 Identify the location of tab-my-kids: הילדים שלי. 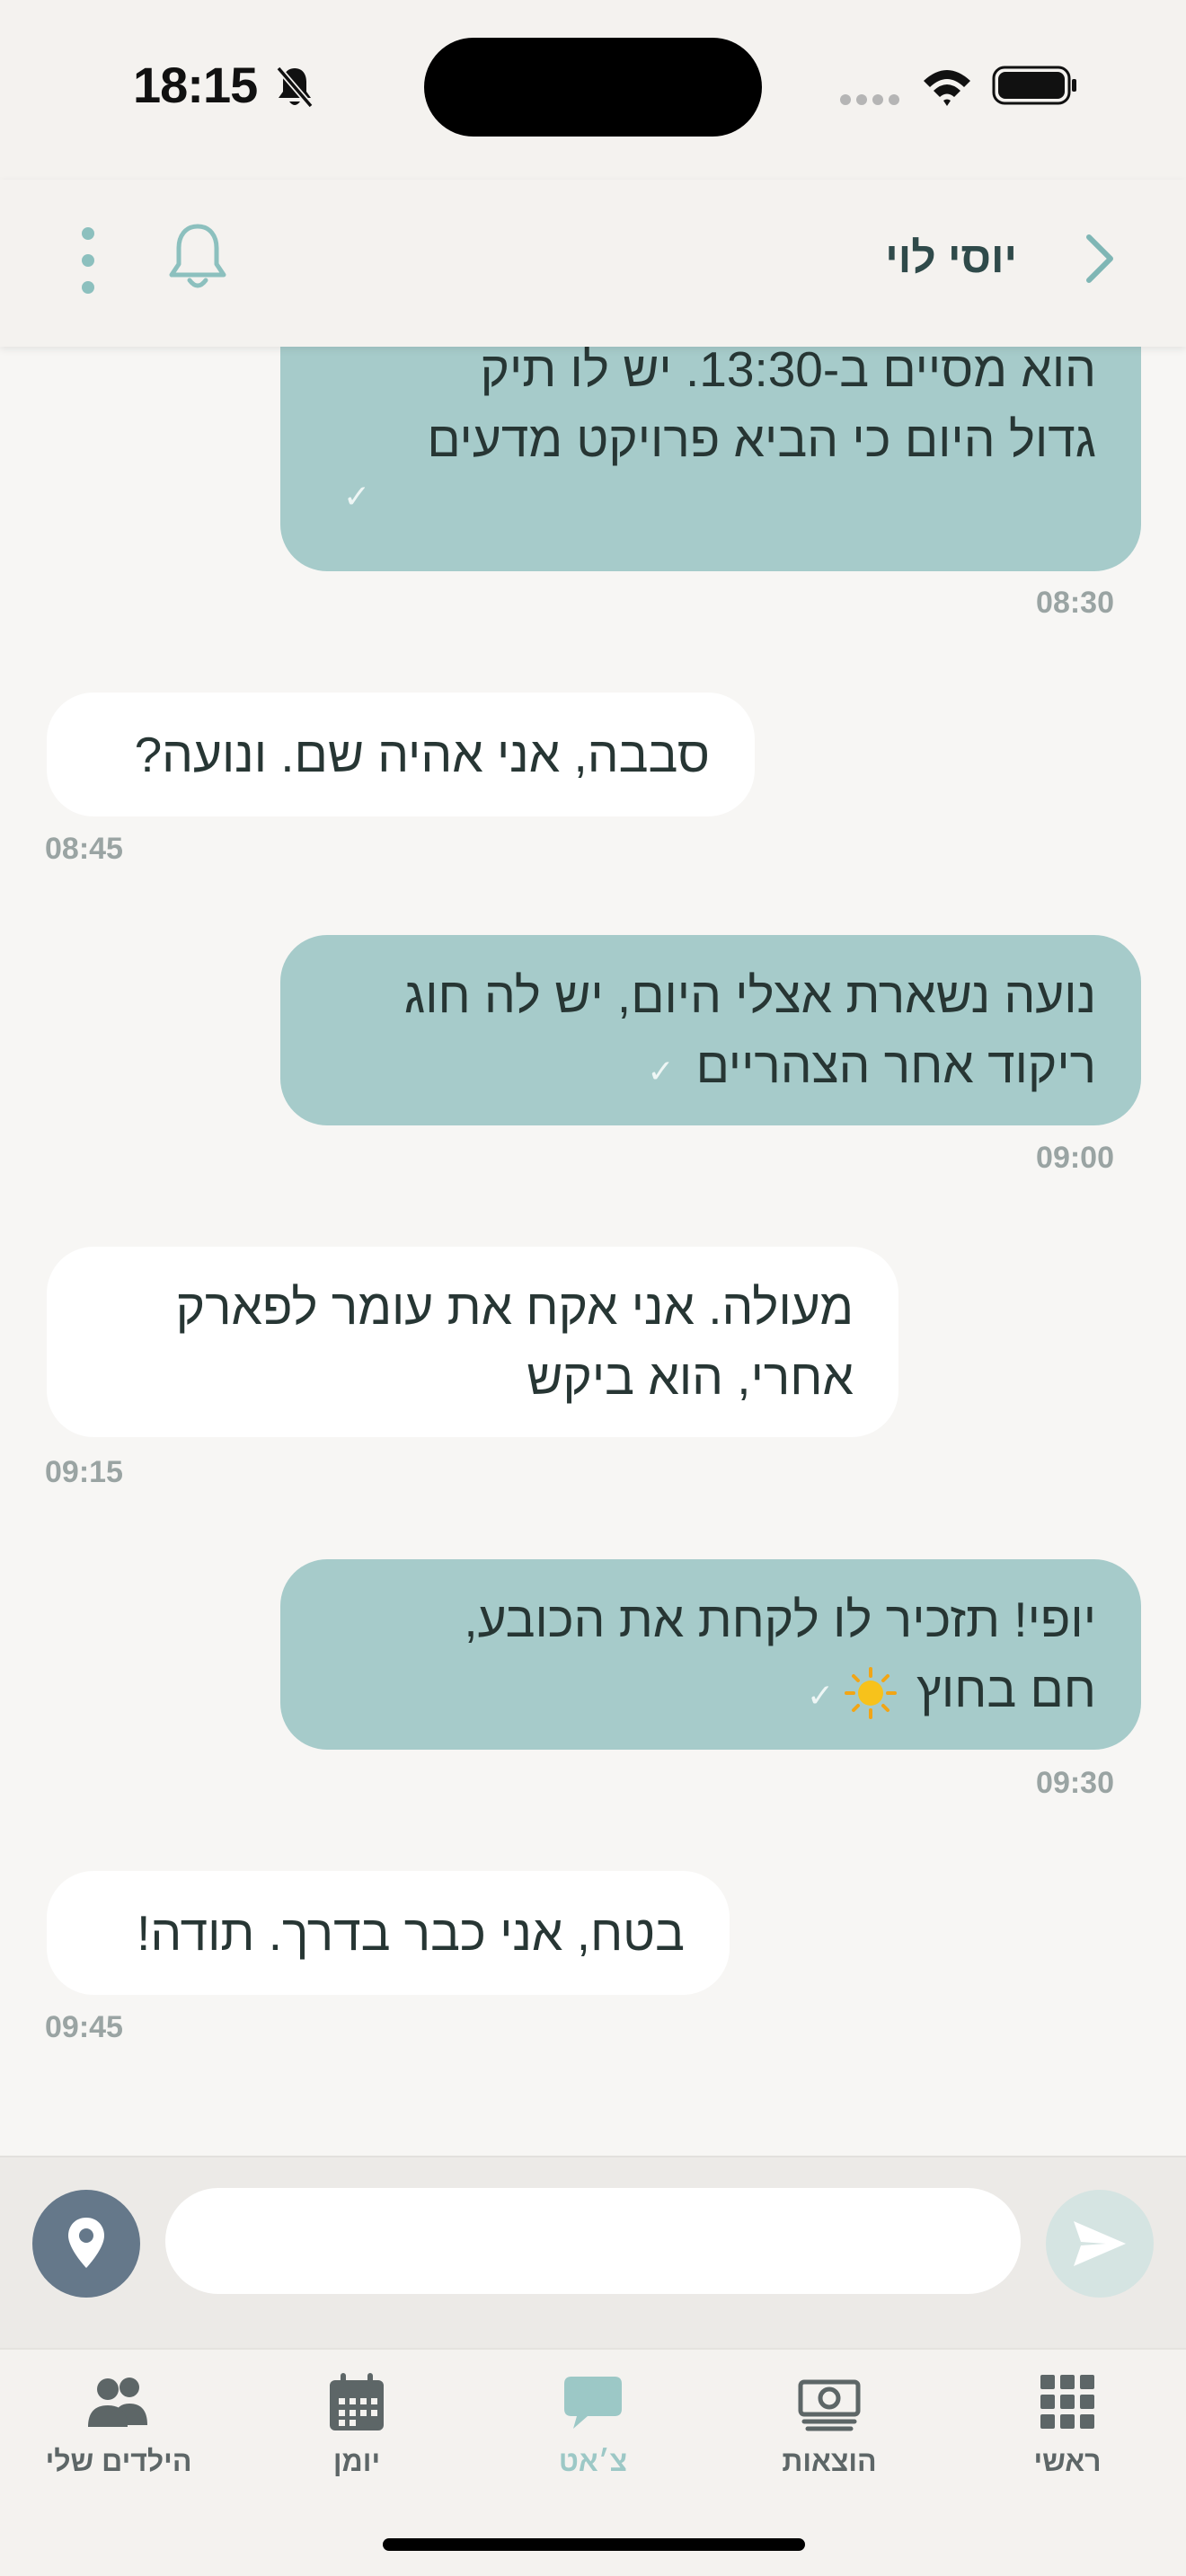
(118, 2436).